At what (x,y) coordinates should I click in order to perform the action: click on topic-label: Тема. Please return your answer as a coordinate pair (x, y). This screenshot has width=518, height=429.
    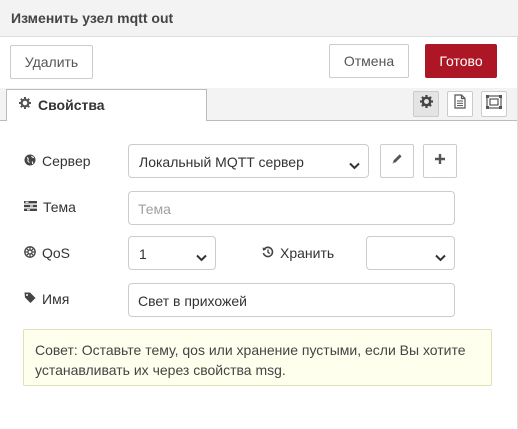
    Looking at the image, I should click on (50, 207).